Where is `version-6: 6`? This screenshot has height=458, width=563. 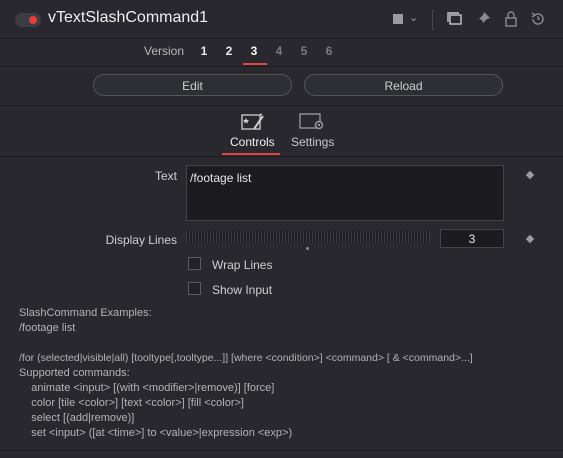
version-6: 6 is located at coordinates (329, 51).